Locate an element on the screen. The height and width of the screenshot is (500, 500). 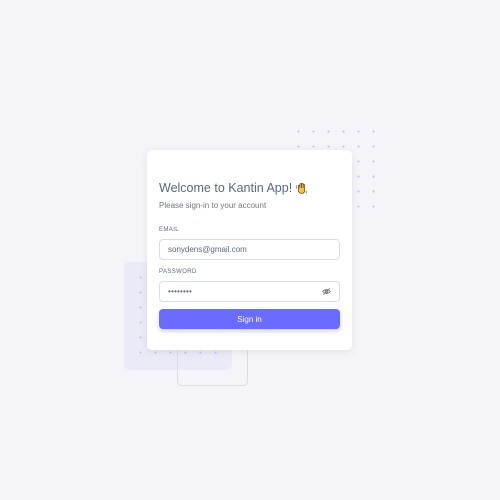
waving-hand-icon is located at coordinates (301, 188).